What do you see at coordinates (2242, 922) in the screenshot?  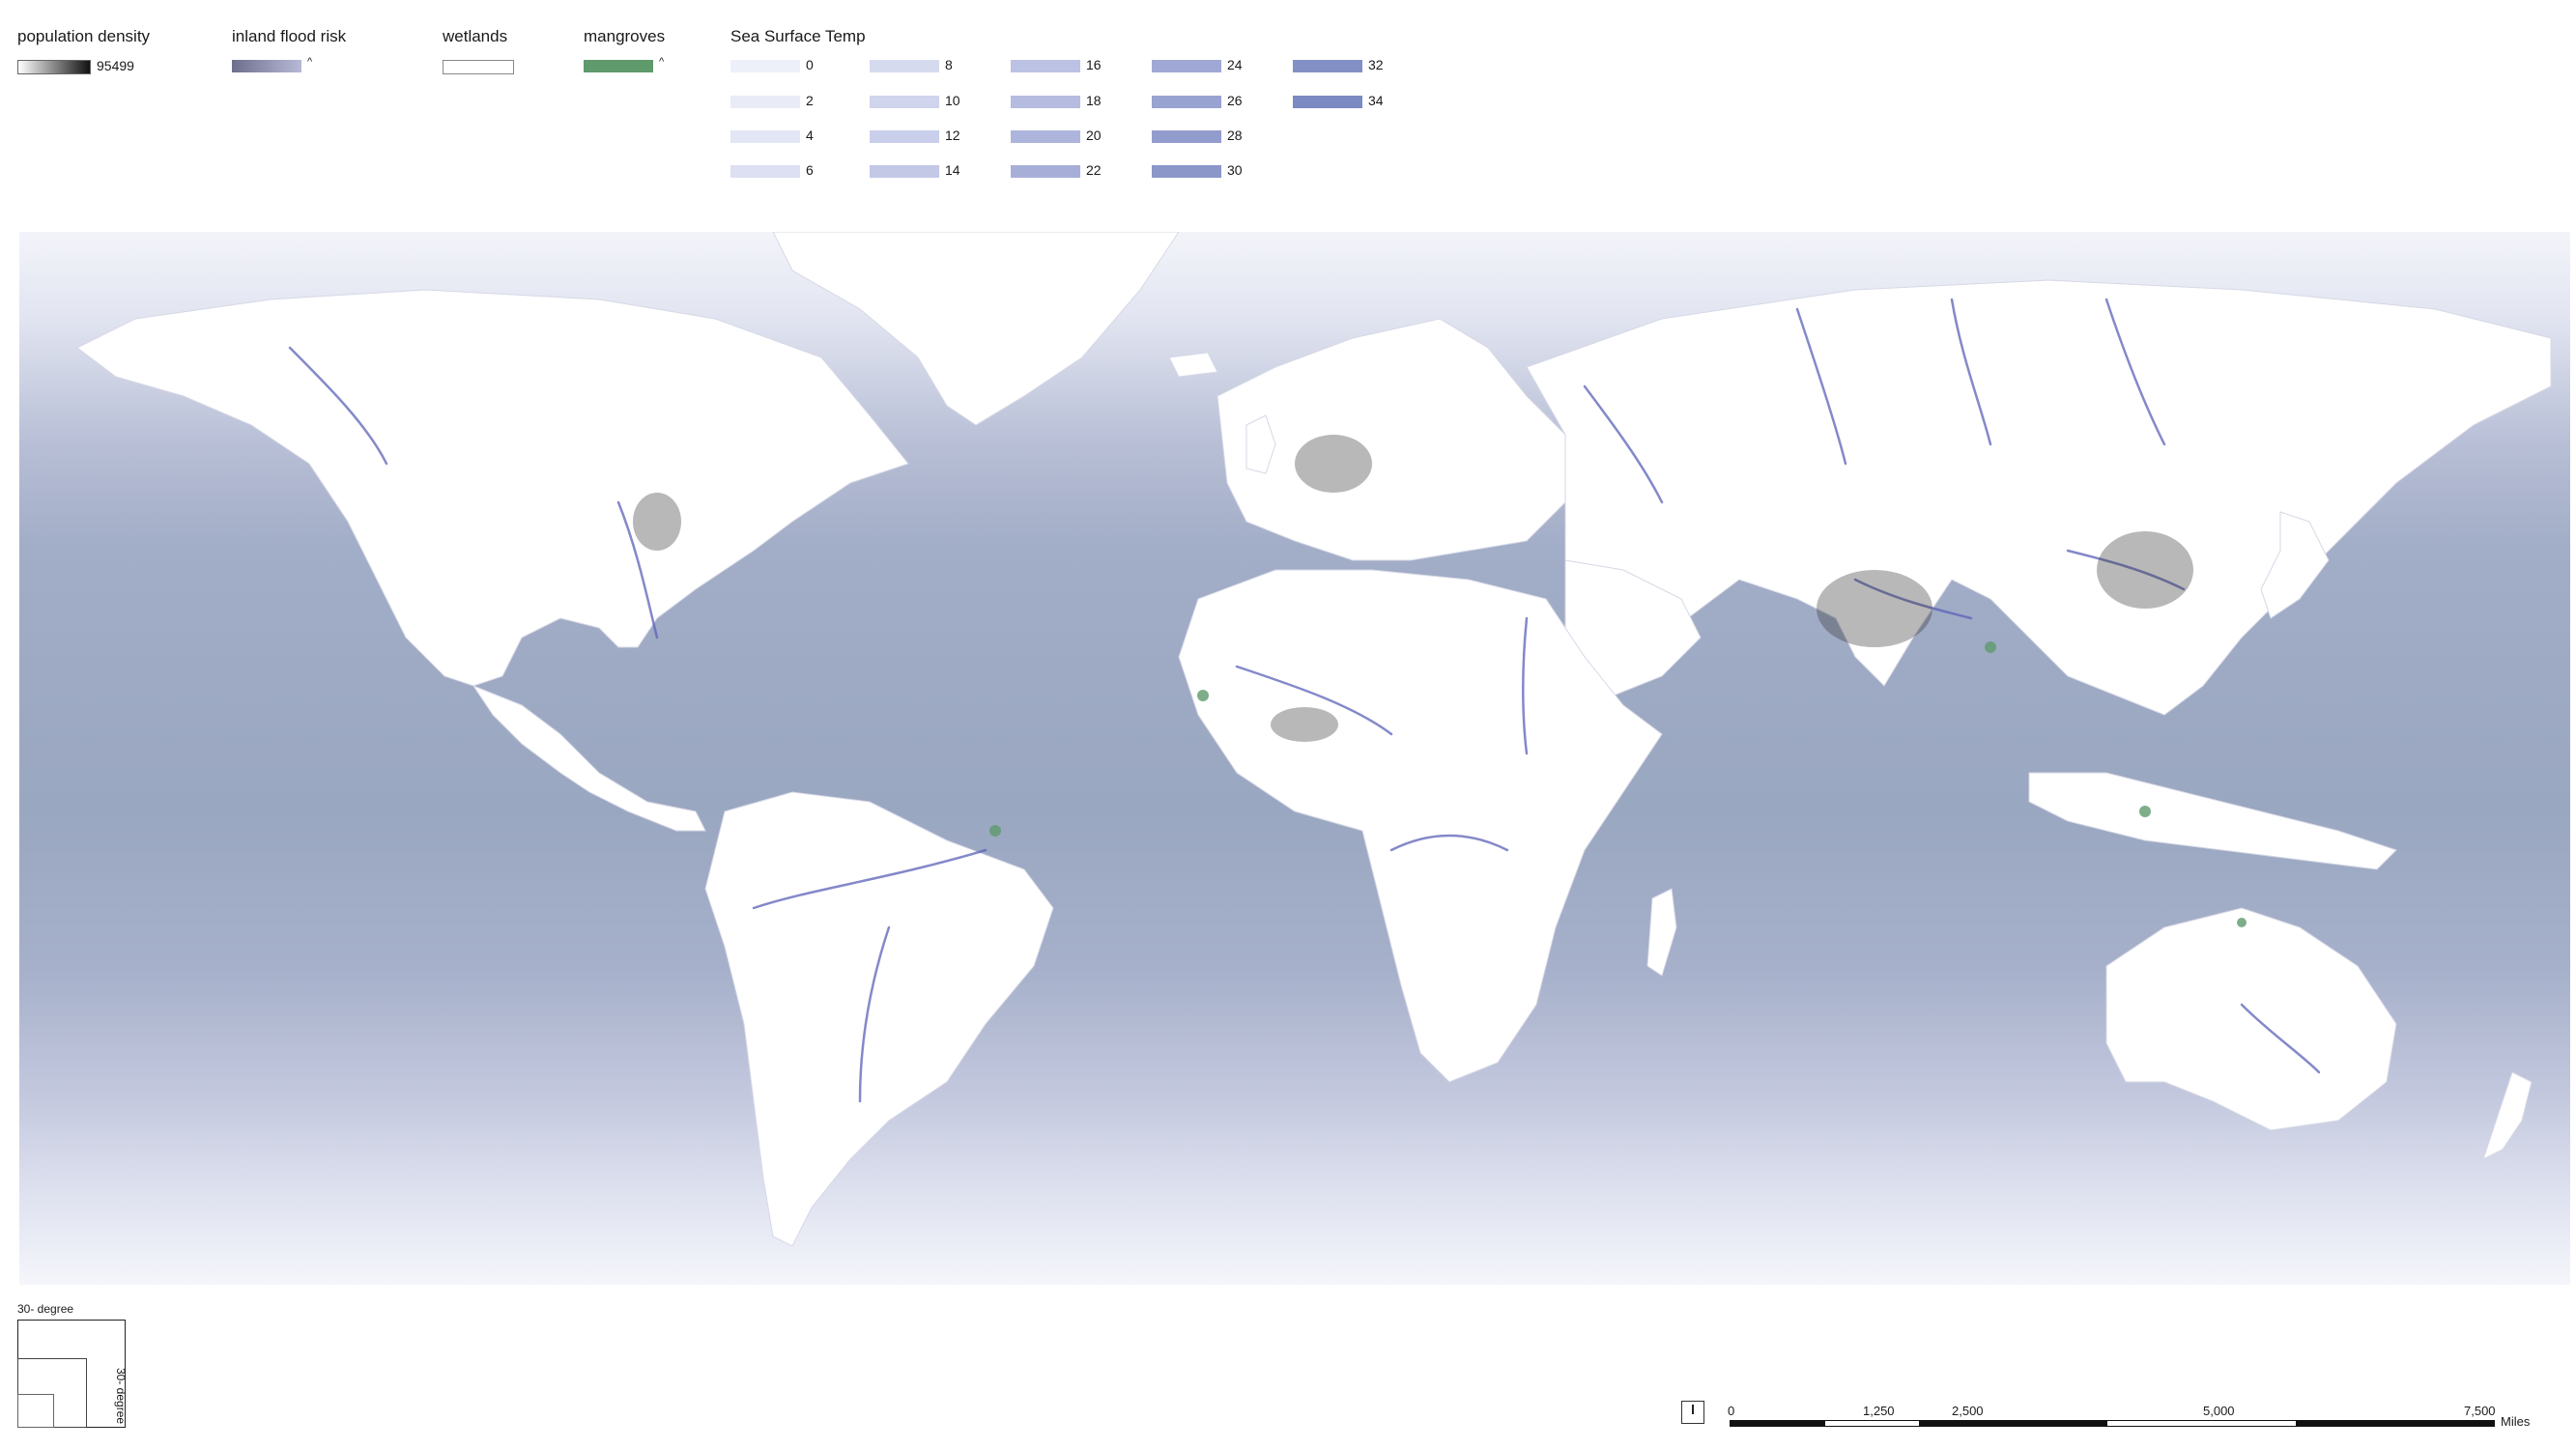 I see `mangrove-australia` at bounding box center [2242, 922].